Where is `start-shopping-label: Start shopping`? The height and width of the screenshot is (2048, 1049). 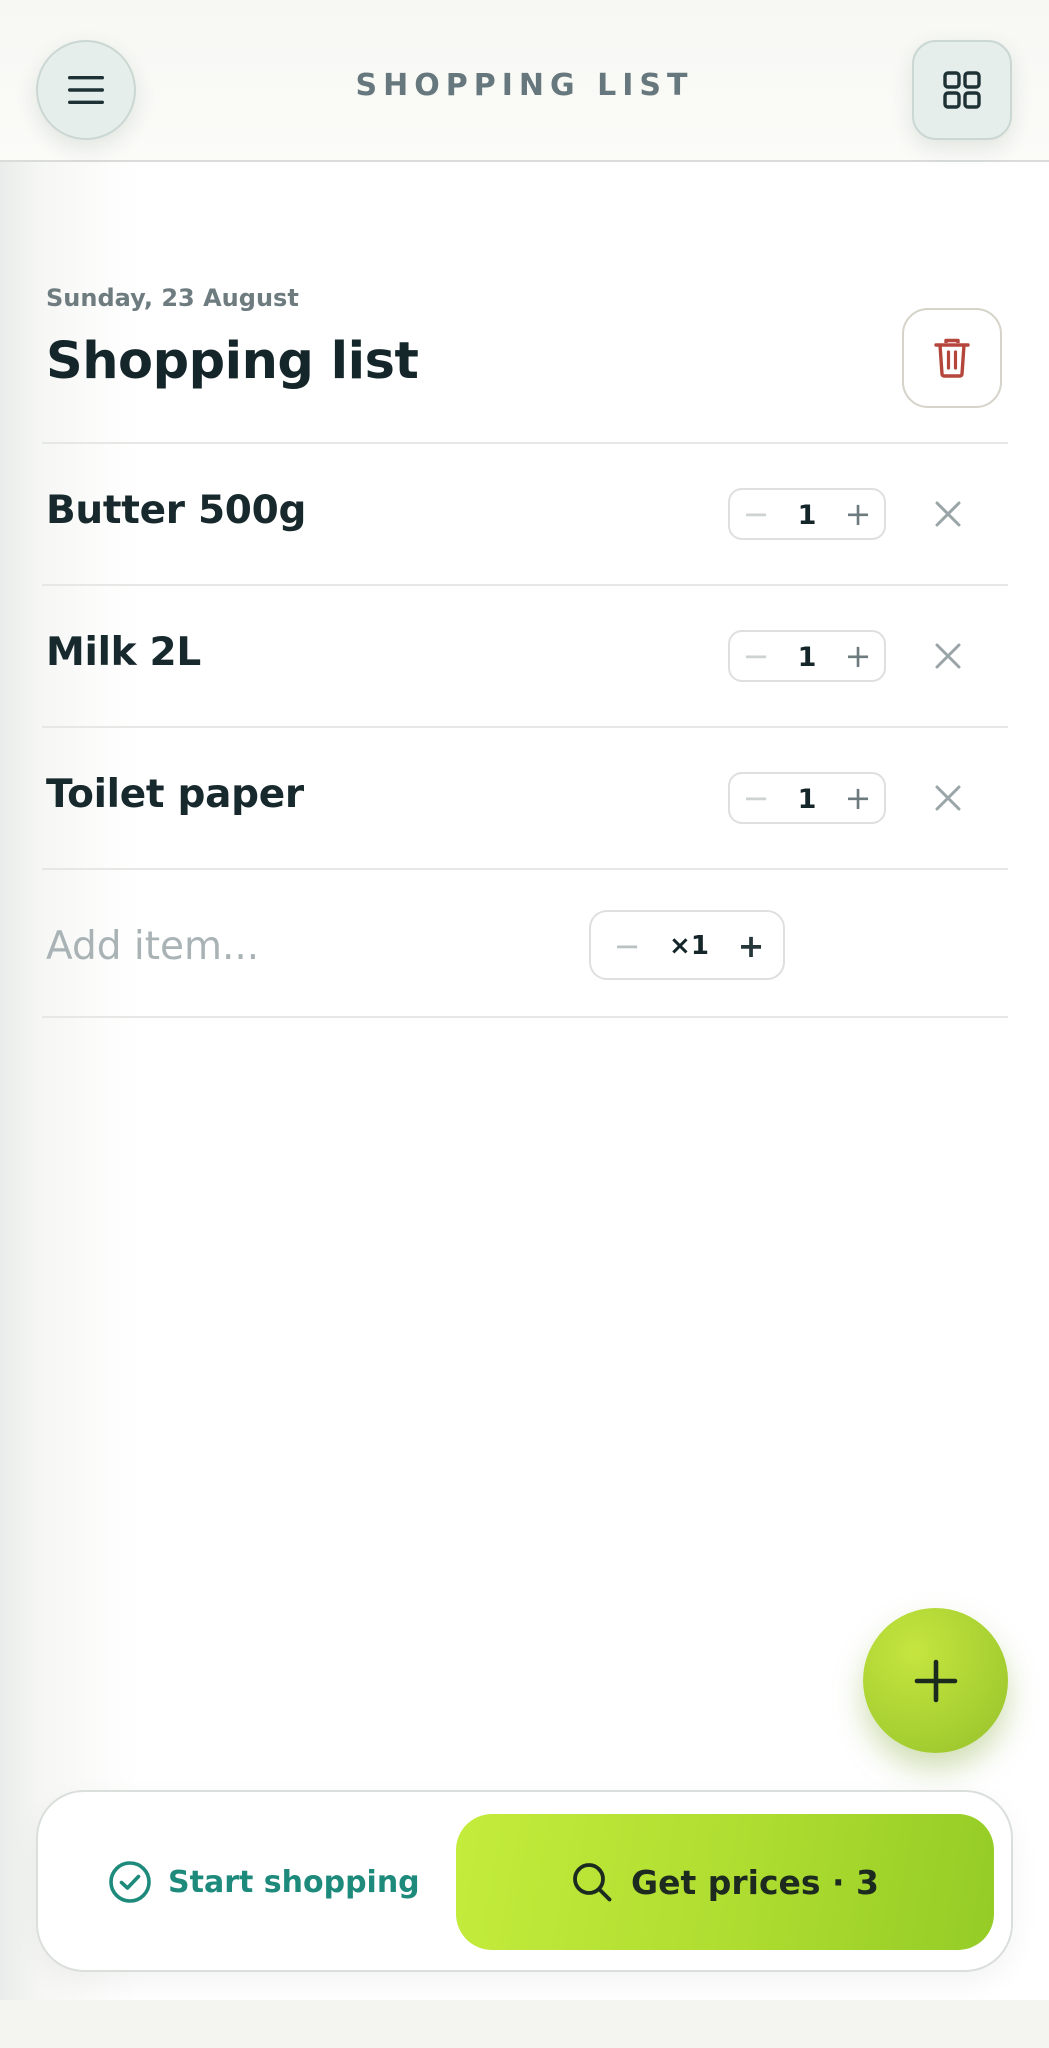 start-shopping-label: Start shopping is located at coordinates (294, 1882).